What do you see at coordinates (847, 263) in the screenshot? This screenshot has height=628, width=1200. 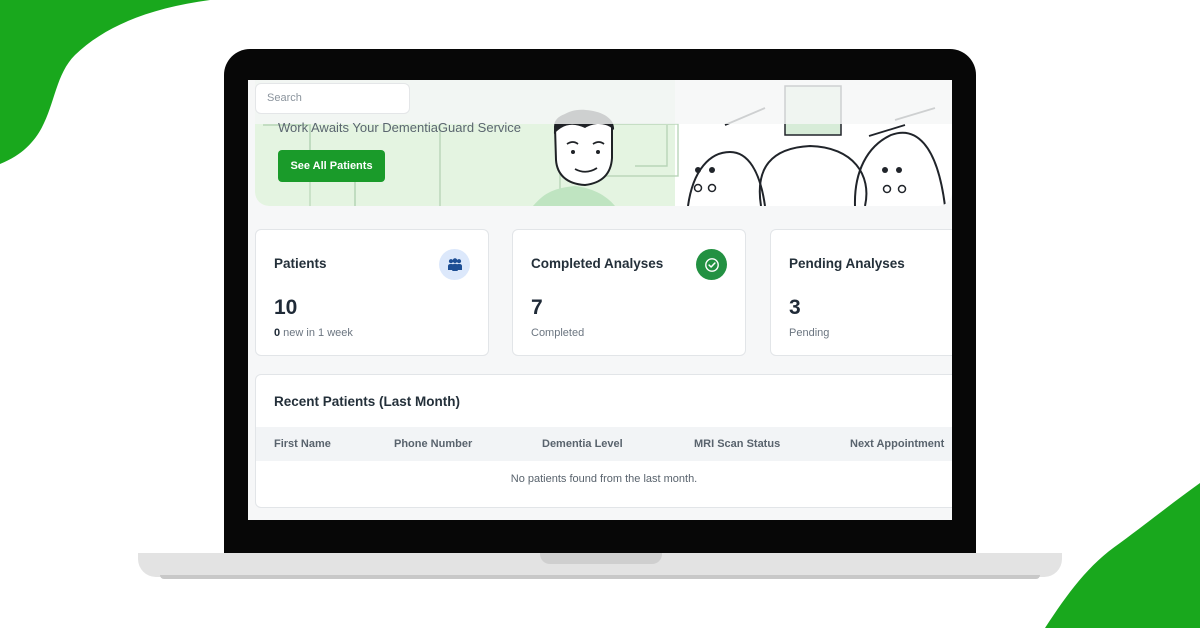 I see `pending-card-title: Pending Analyses` at bounding box center [847, 263].